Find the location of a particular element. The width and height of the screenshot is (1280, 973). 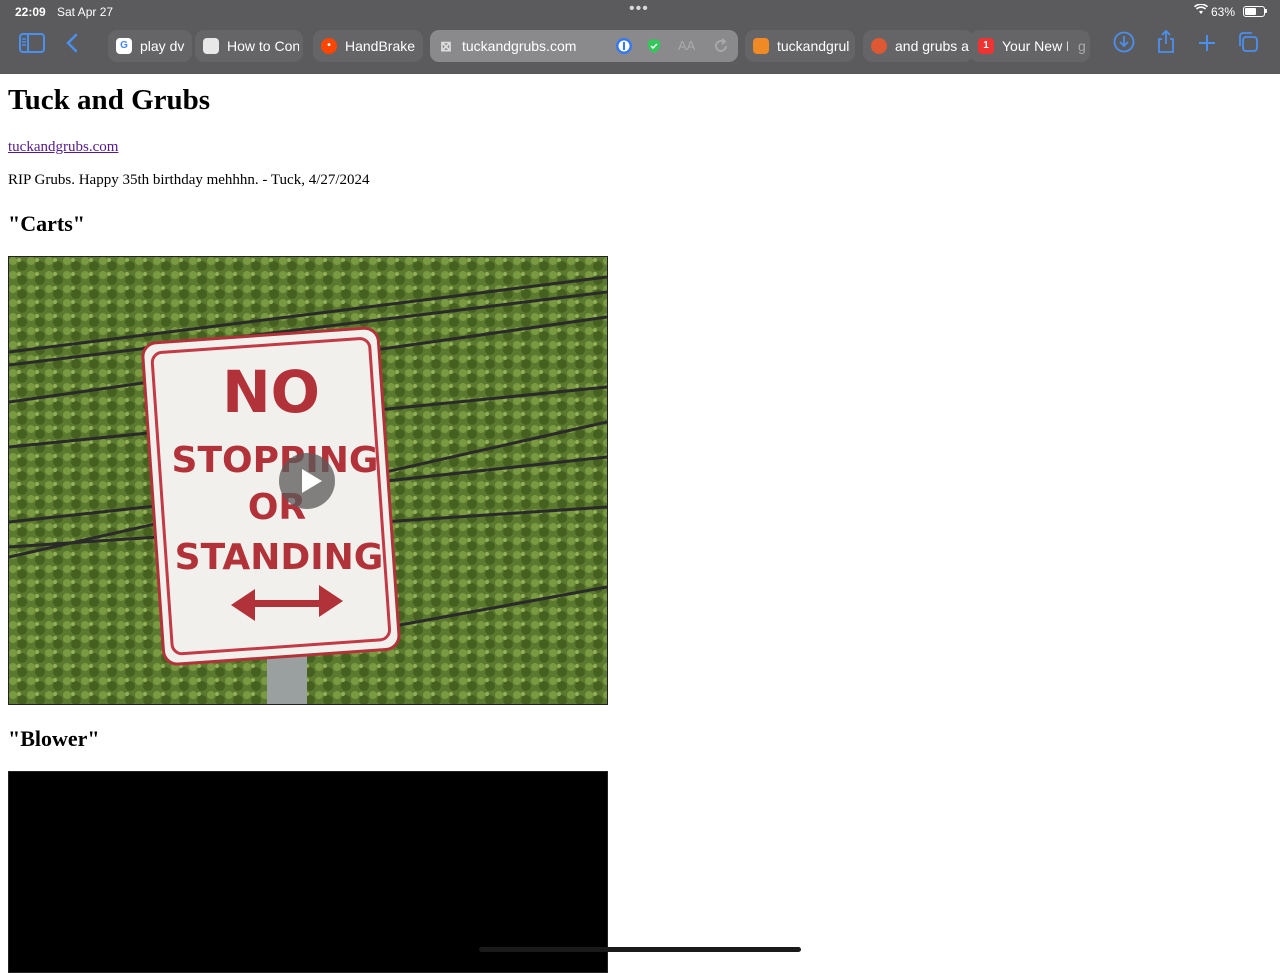

tab-6: 1 Your New Fa g is located at coordinates (1030, 46).